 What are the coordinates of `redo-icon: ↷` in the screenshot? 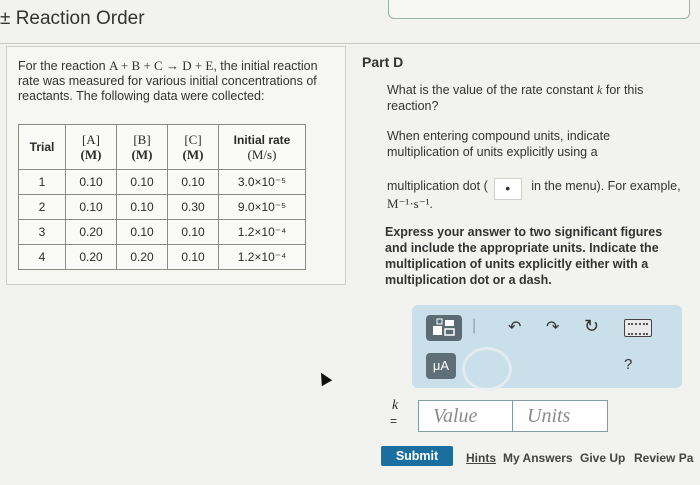 It's located at (552, 327).